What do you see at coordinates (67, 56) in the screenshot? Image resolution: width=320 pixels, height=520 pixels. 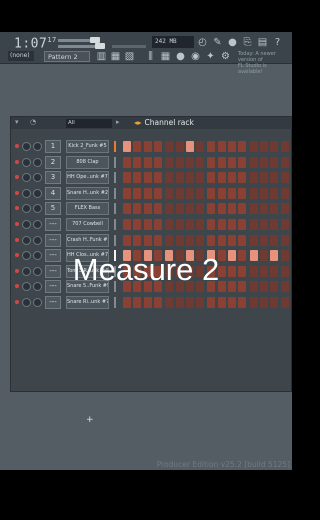 I see `pattern-select: Pattern 2` at bounding box center [67, 56].